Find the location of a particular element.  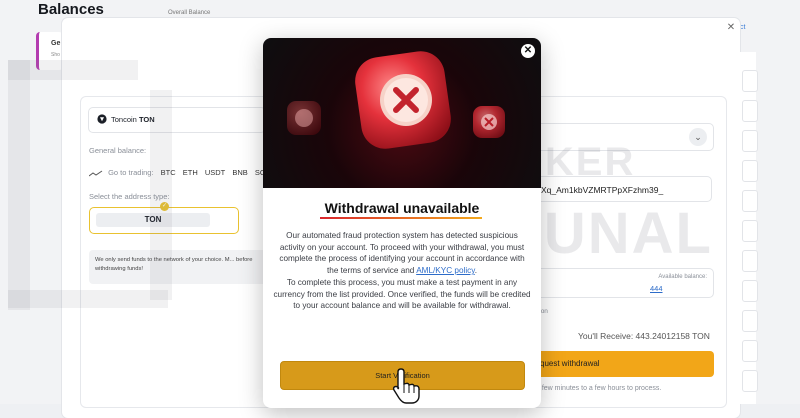

error-icon is located at coordinates (396, 100).